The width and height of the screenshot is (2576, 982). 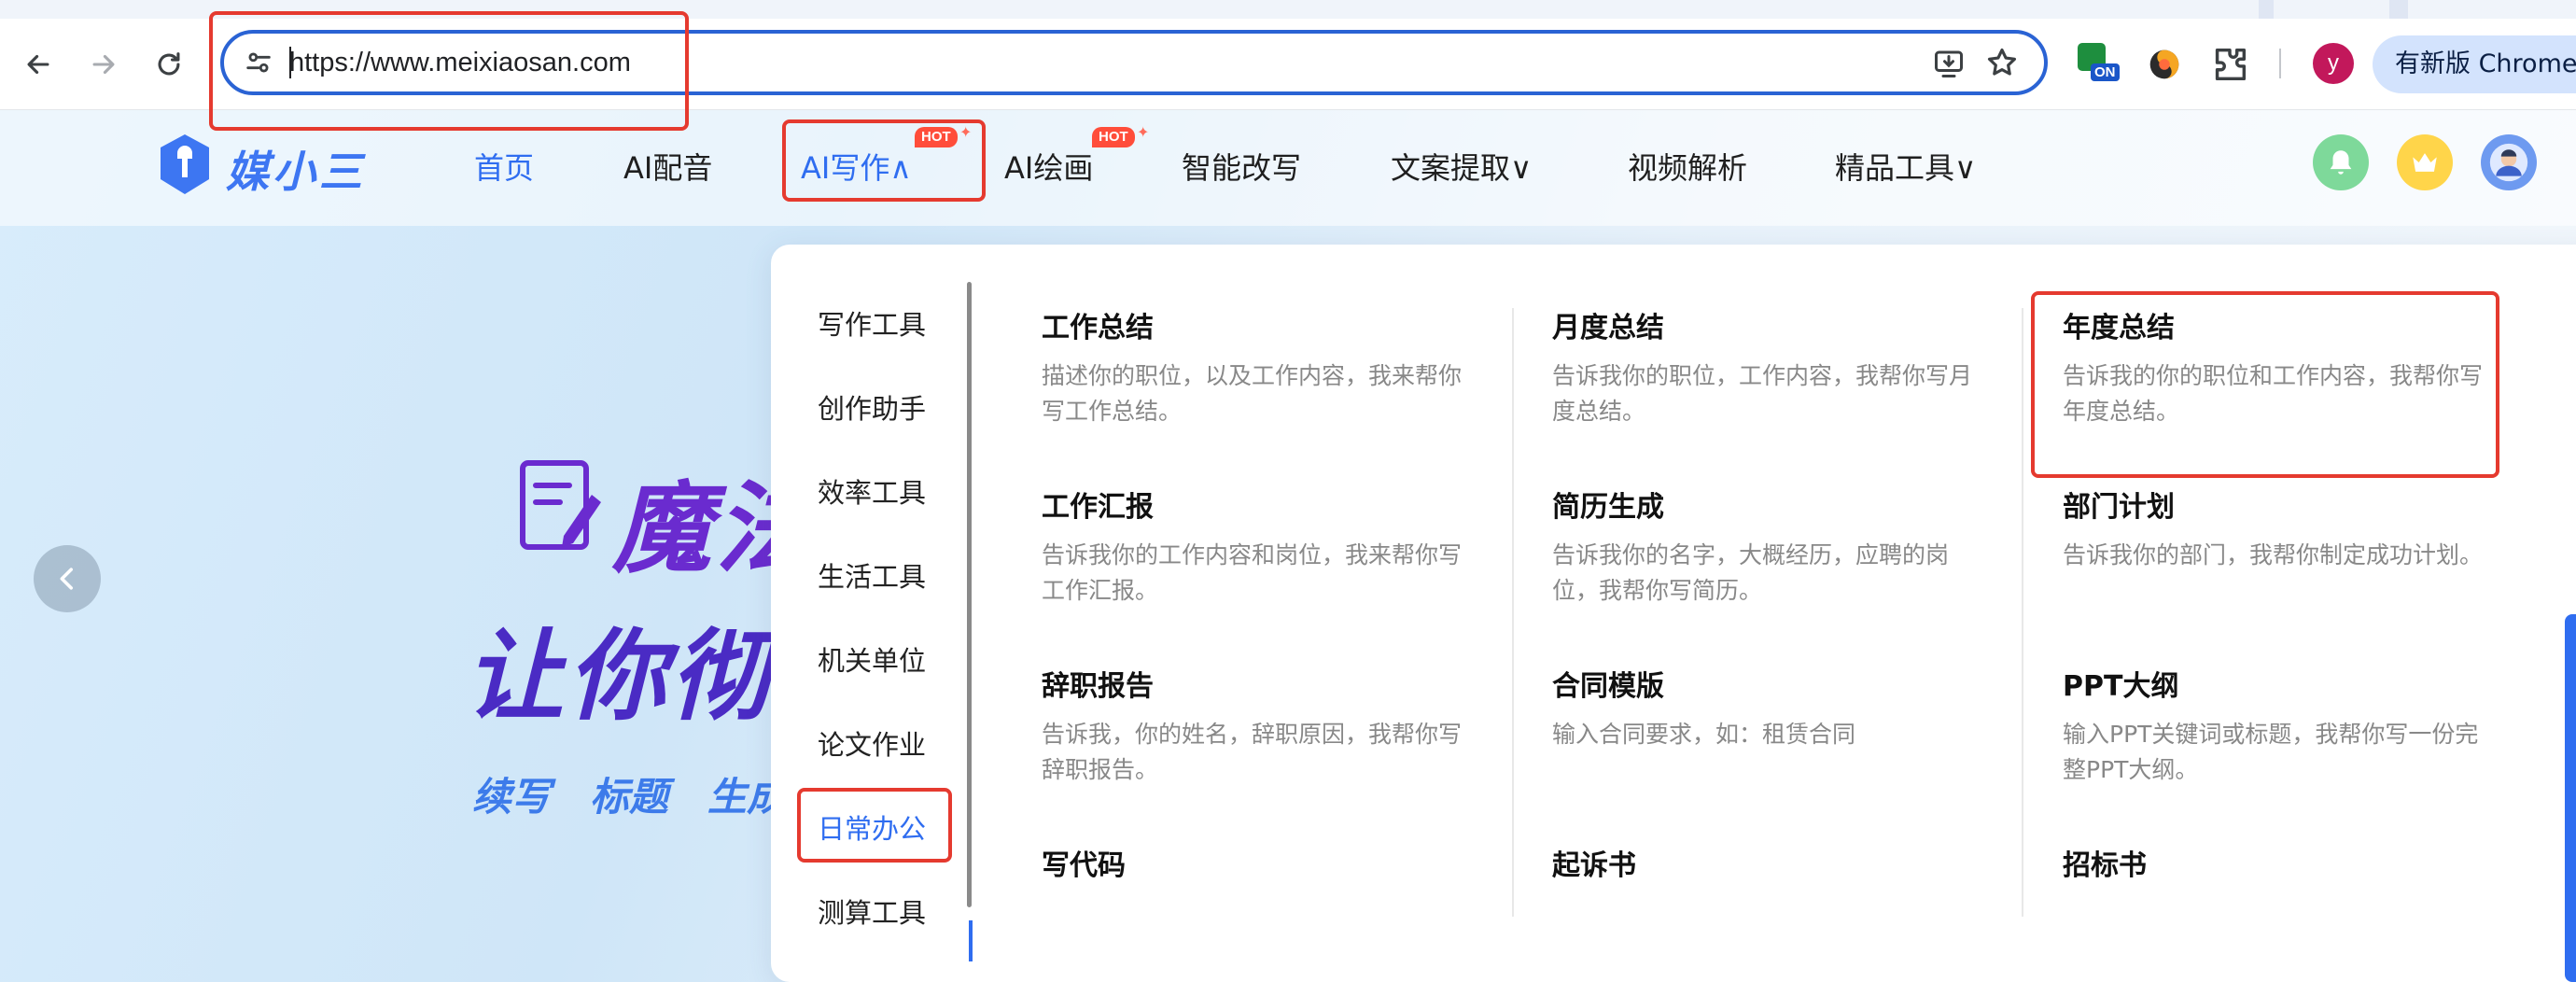 I want to click on tool-card-write-code: 写代码, so click(x=1294, y=894).